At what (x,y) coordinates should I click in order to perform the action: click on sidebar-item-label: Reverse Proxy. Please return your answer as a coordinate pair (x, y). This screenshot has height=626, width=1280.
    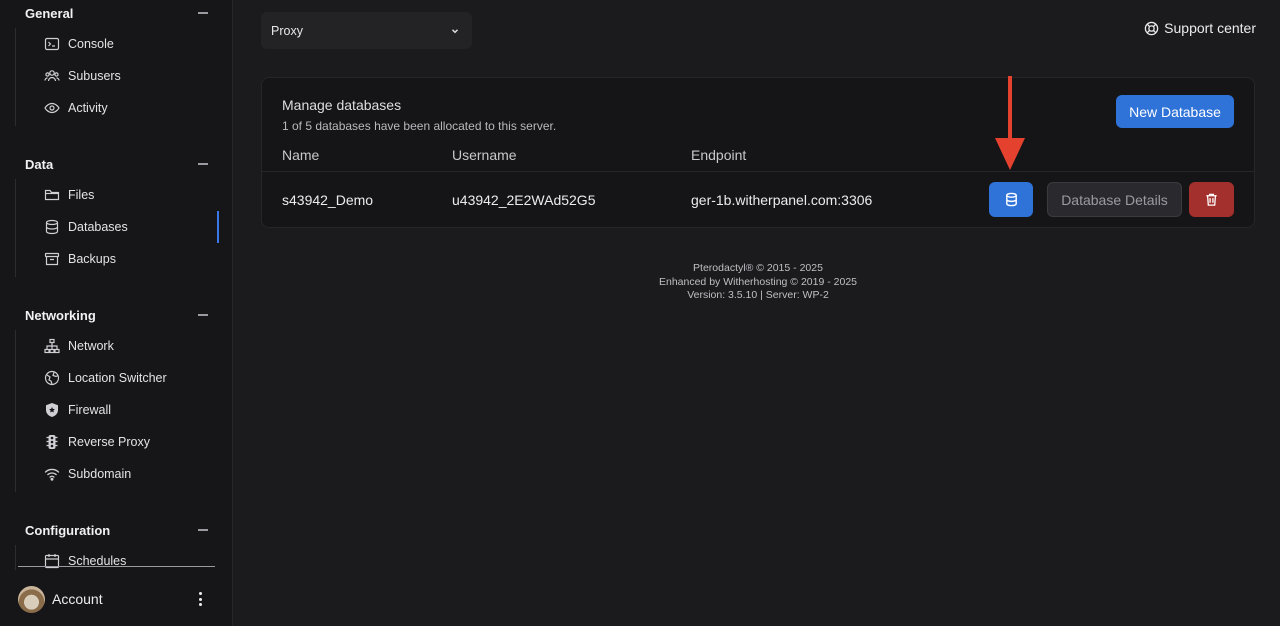
    Looking at the image, I should click on (109, 442).